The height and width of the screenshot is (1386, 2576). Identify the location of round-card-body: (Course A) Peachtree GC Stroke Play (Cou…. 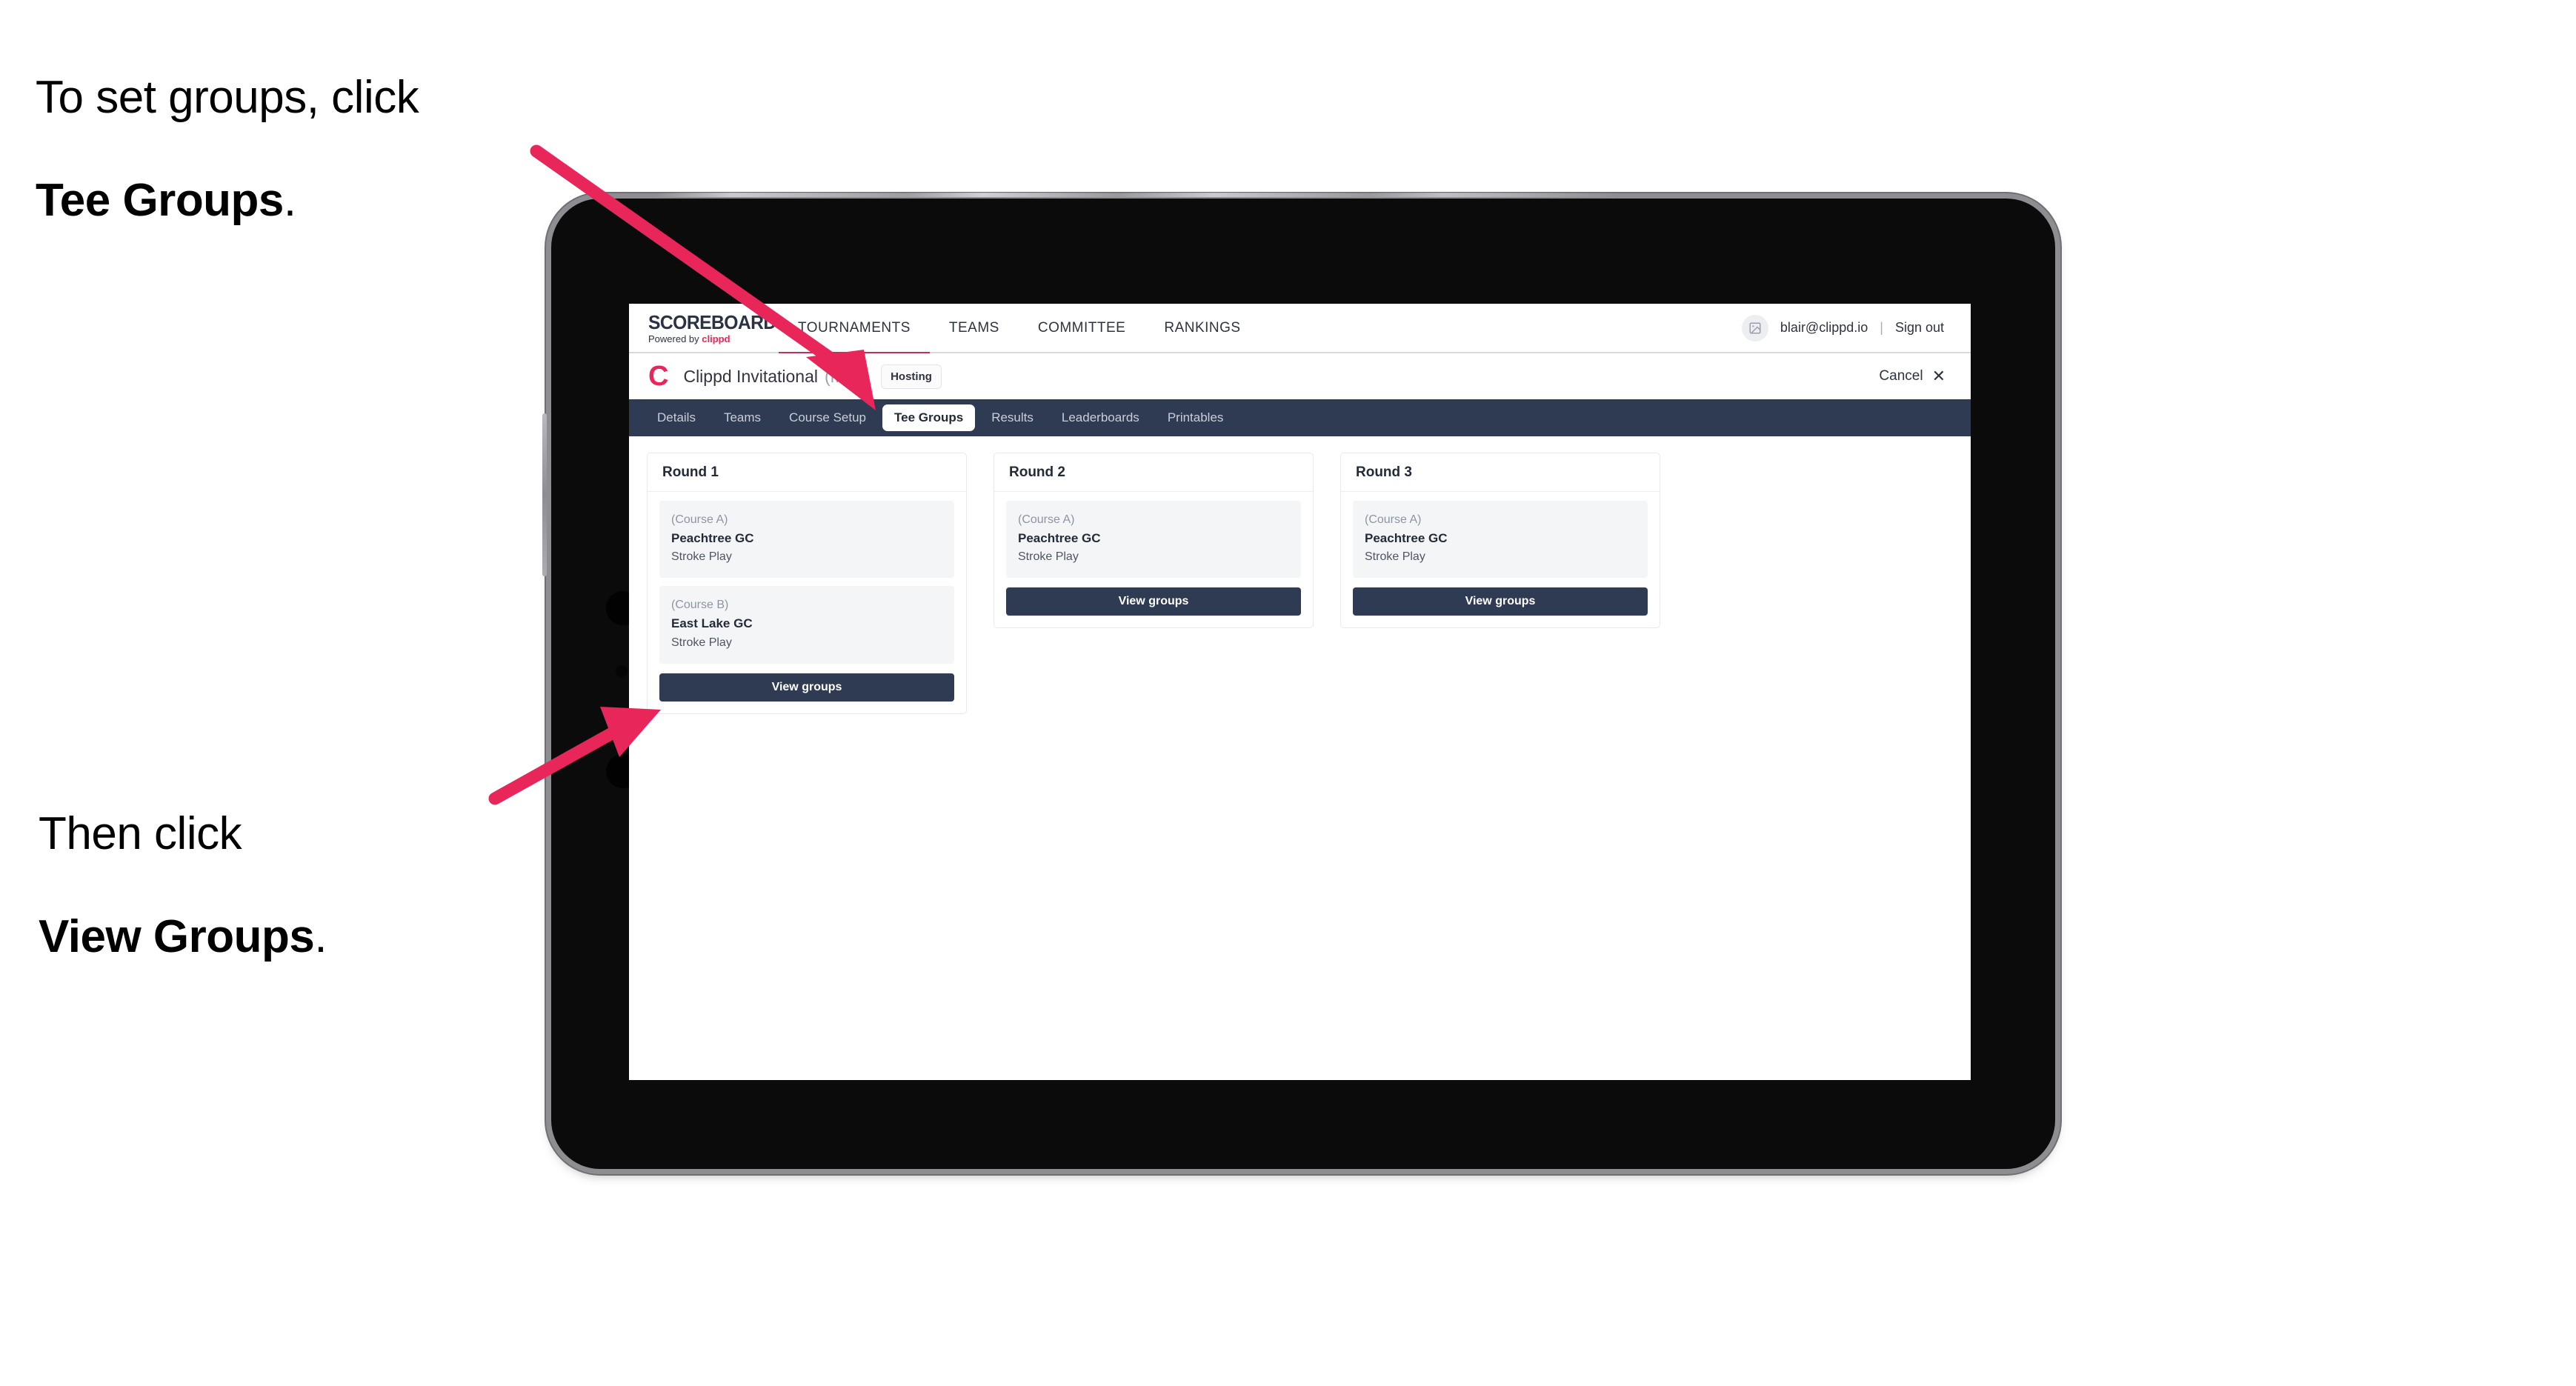
(807, 602).